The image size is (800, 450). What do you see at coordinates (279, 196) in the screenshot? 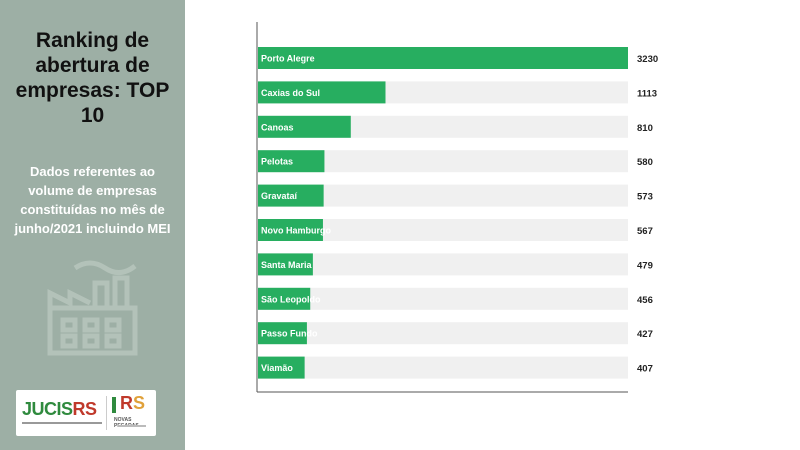
I see `category-label: Gravataí` at bounding box center [279, 196].